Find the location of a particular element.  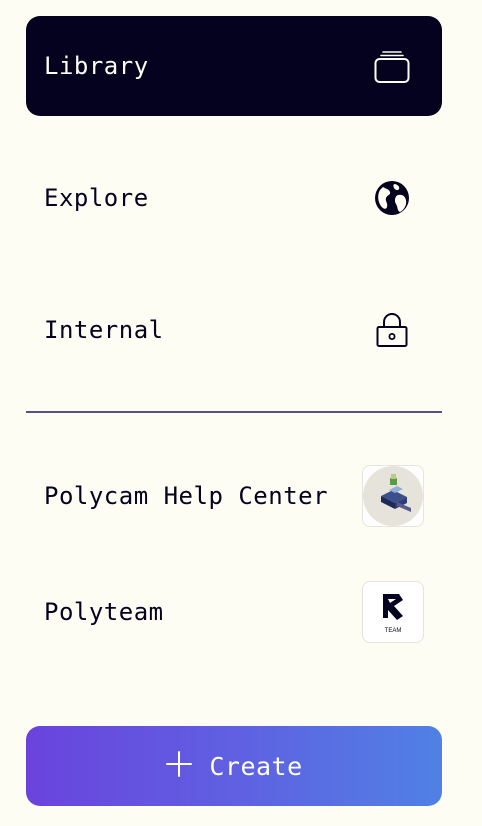

globe-icon is located at coordinates (392, 198).